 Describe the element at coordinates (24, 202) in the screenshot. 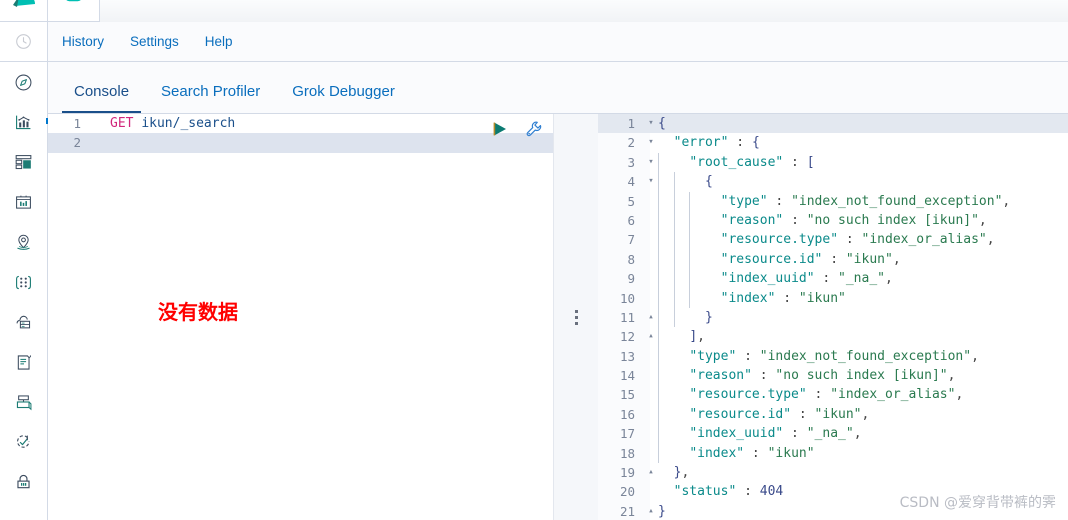

I see `sidebar-item-canvas` at that location.